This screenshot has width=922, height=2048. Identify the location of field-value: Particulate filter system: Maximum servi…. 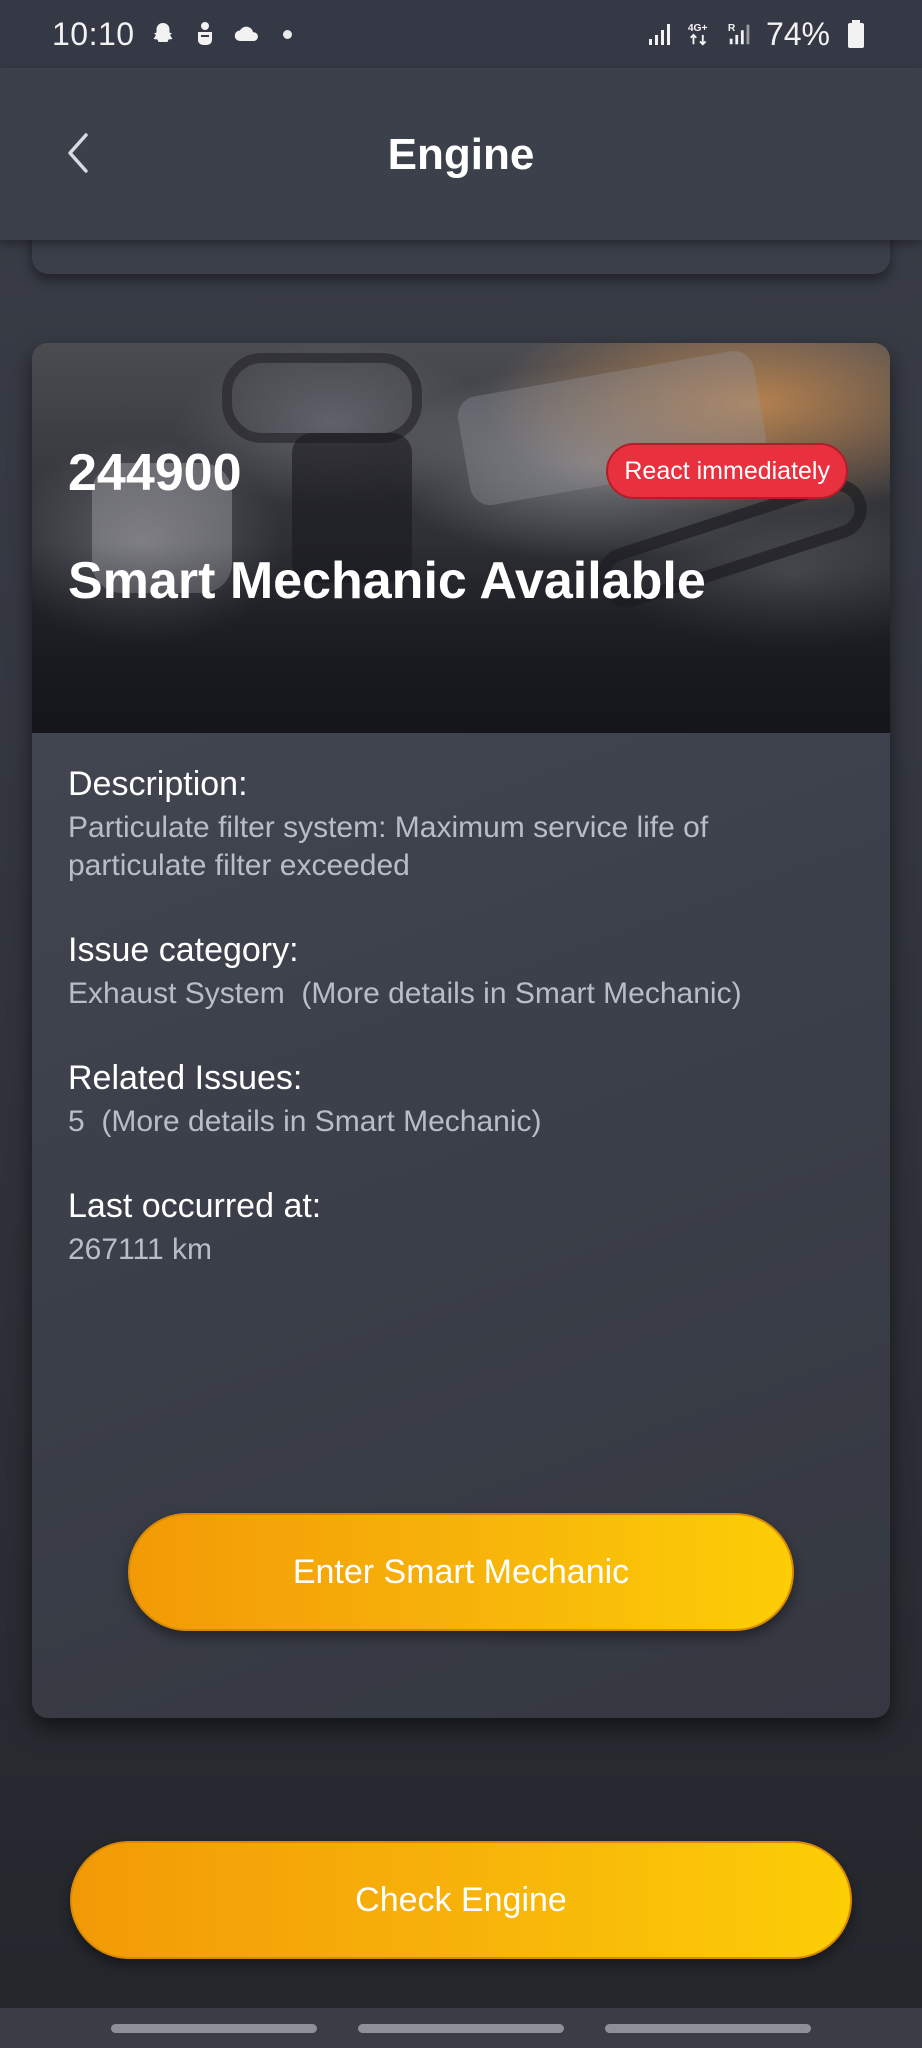
(388, 846).